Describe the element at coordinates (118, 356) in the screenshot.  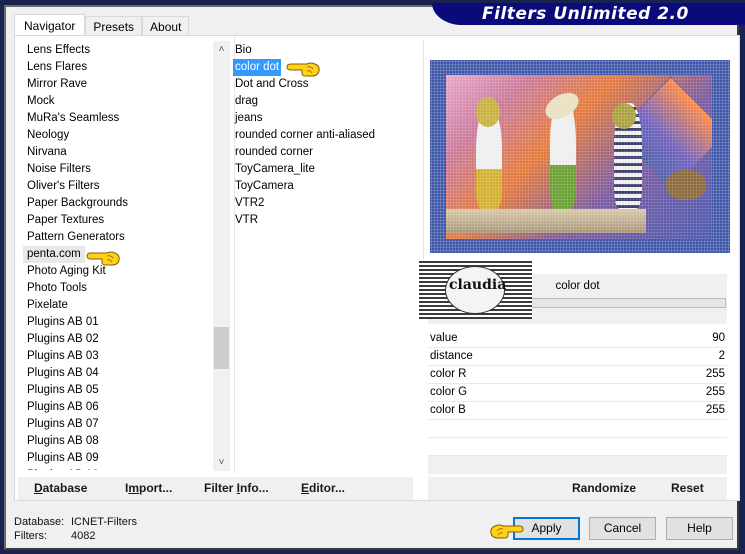
I see `category-item: Plugins AB 03` at that location.